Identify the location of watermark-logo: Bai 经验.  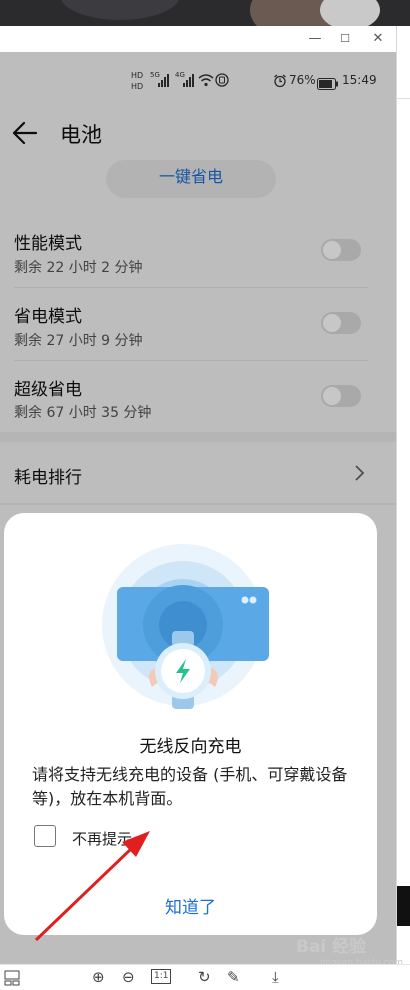
(331, 947).